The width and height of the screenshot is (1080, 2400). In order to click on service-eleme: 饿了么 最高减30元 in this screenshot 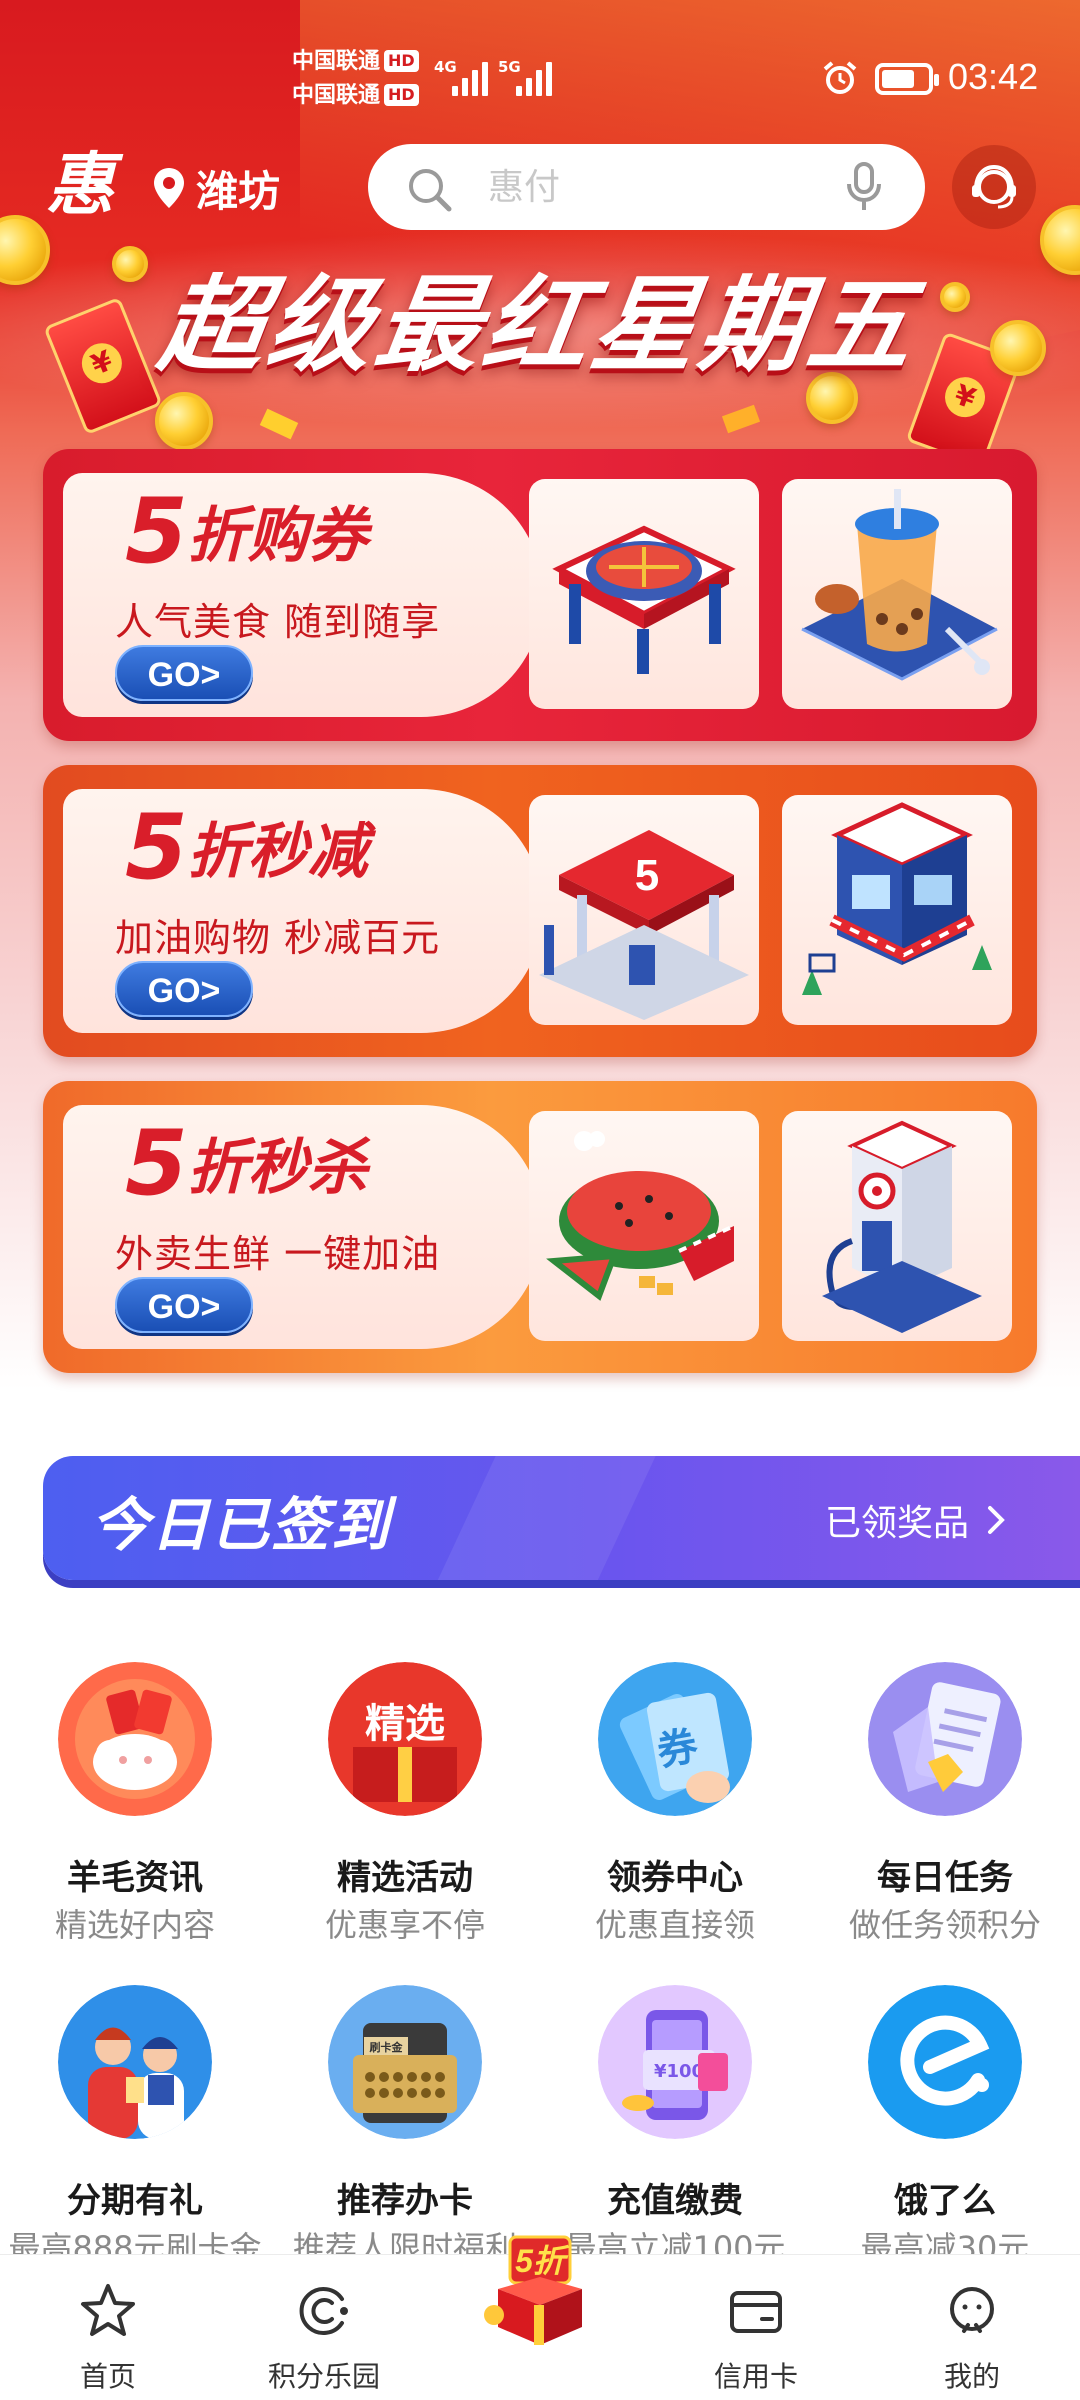, I will do `click(945, 2135)`.